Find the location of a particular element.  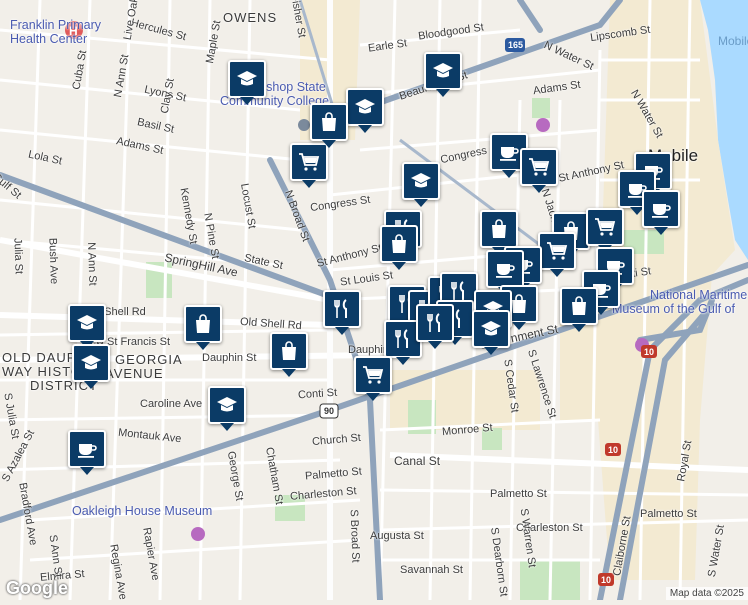

poi-label: Franklin Primary is located at coordinates (55, 25).